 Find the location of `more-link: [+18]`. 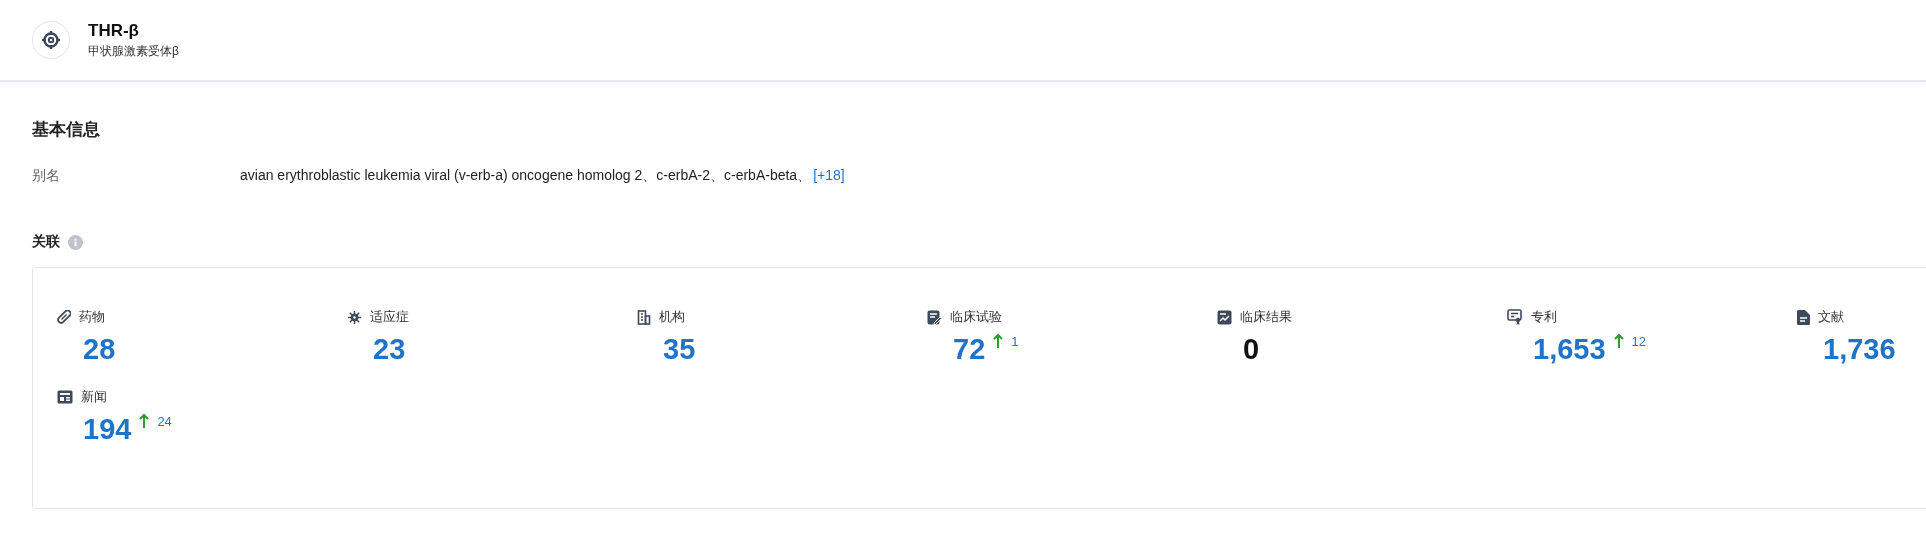

more-link: [+18] is located at coordinates (829, 175).